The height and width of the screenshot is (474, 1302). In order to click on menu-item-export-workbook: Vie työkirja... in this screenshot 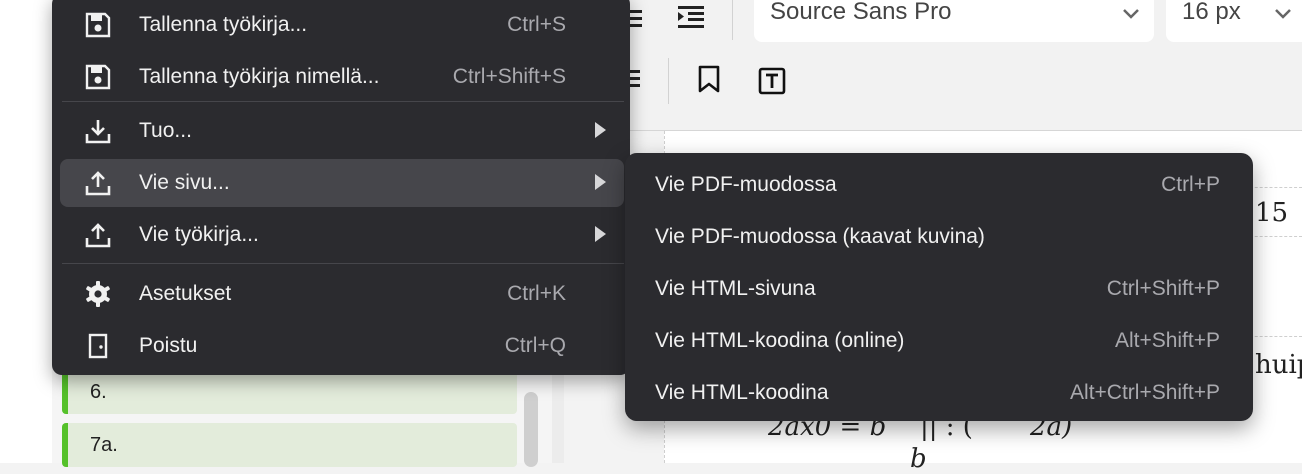, I will do `click(342, 235)`.